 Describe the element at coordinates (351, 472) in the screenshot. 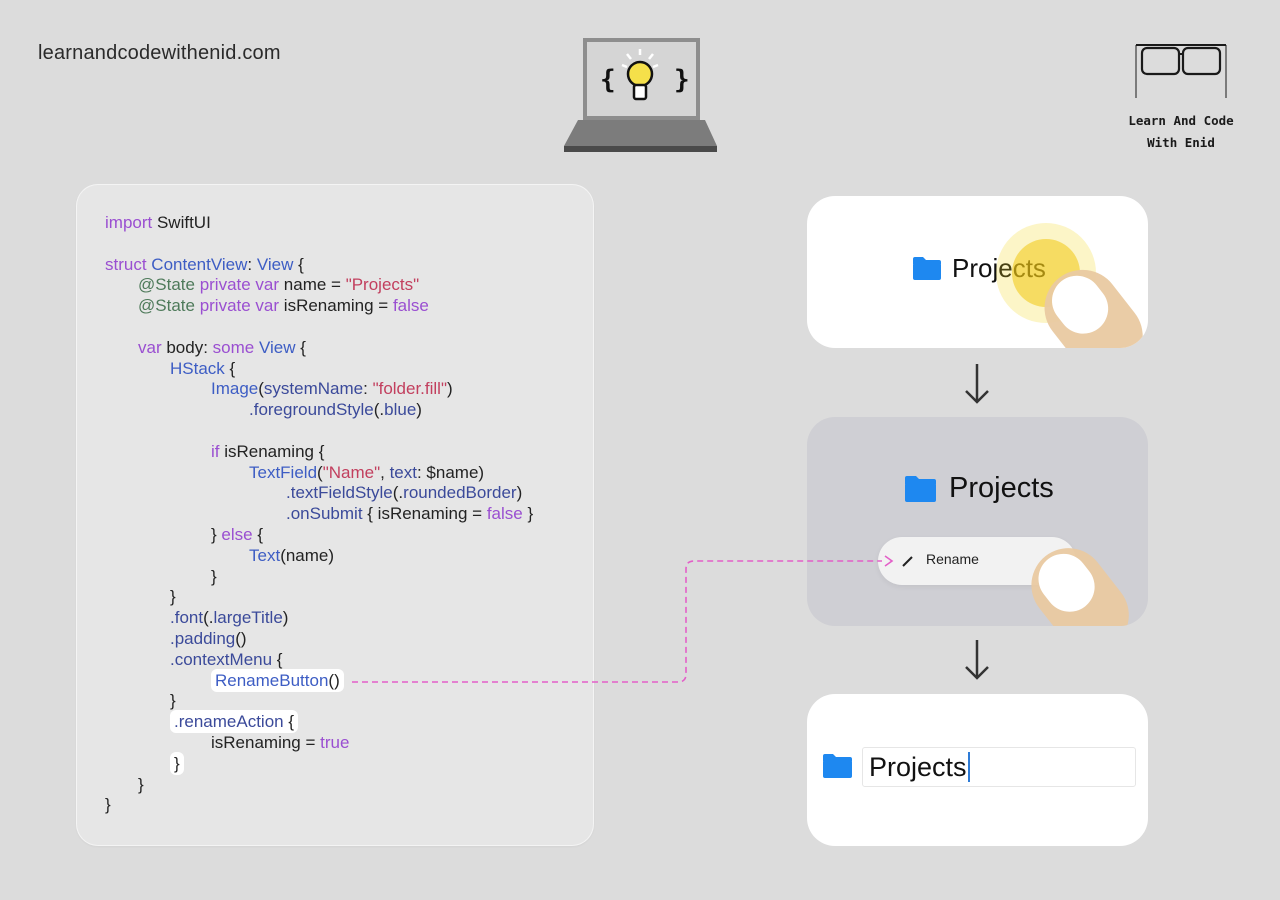

I see `code-token: "Name"` at that location.